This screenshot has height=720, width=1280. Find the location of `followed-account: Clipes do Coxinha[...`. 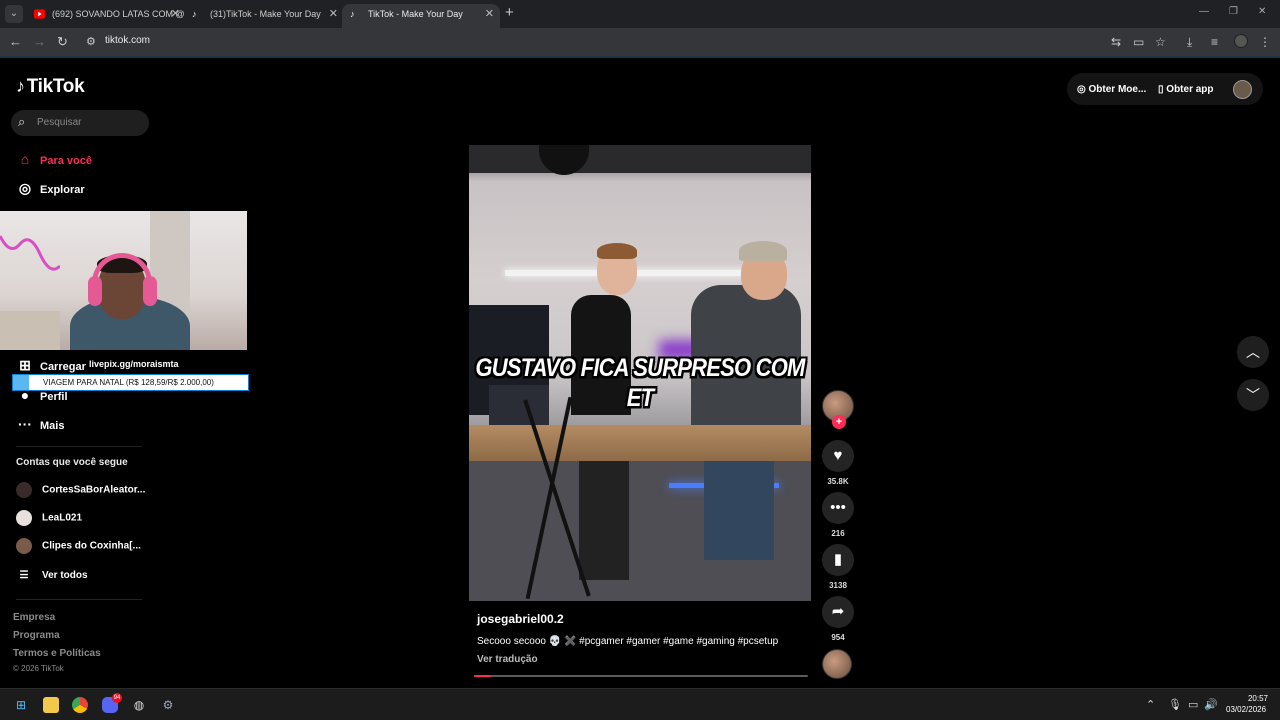

followed-account: Clipes do Coxinha[... is located at coordinates (78, 546).